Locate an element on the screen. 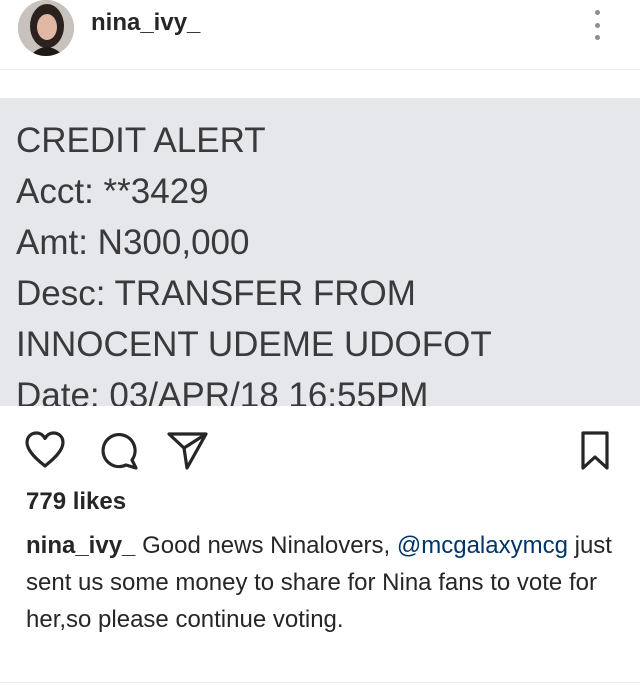  caption-mention: @mcgalaxymcg is located at coordinates (482, 545).